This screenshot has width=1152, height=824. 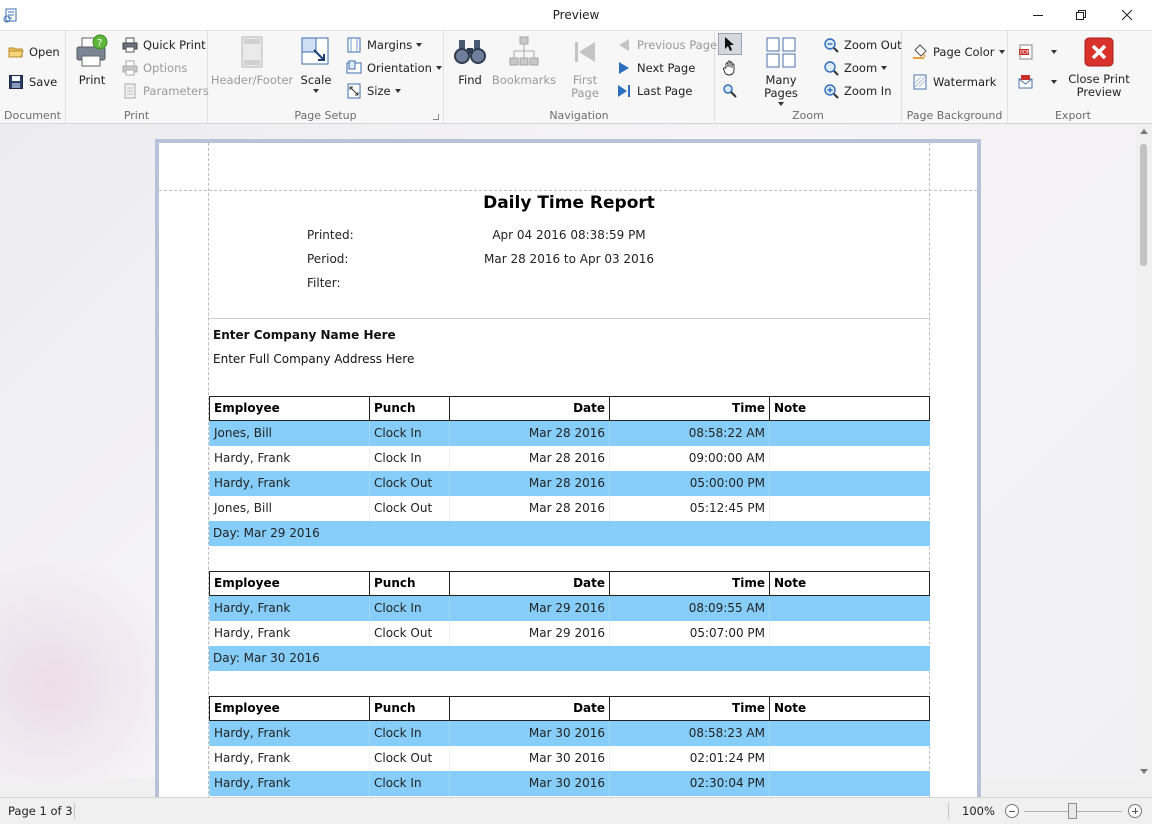 I want to click on export-pdf-button: PDF, so click(x=1037, y=51).